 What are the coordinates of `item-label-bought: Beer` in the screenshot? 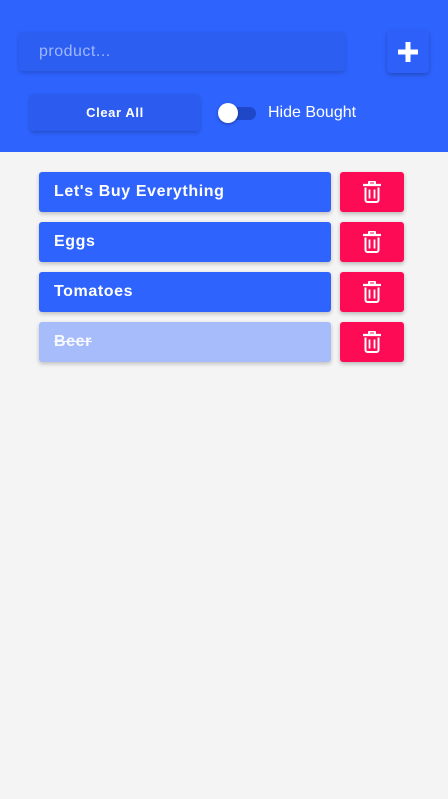 It's located at (185, 342).